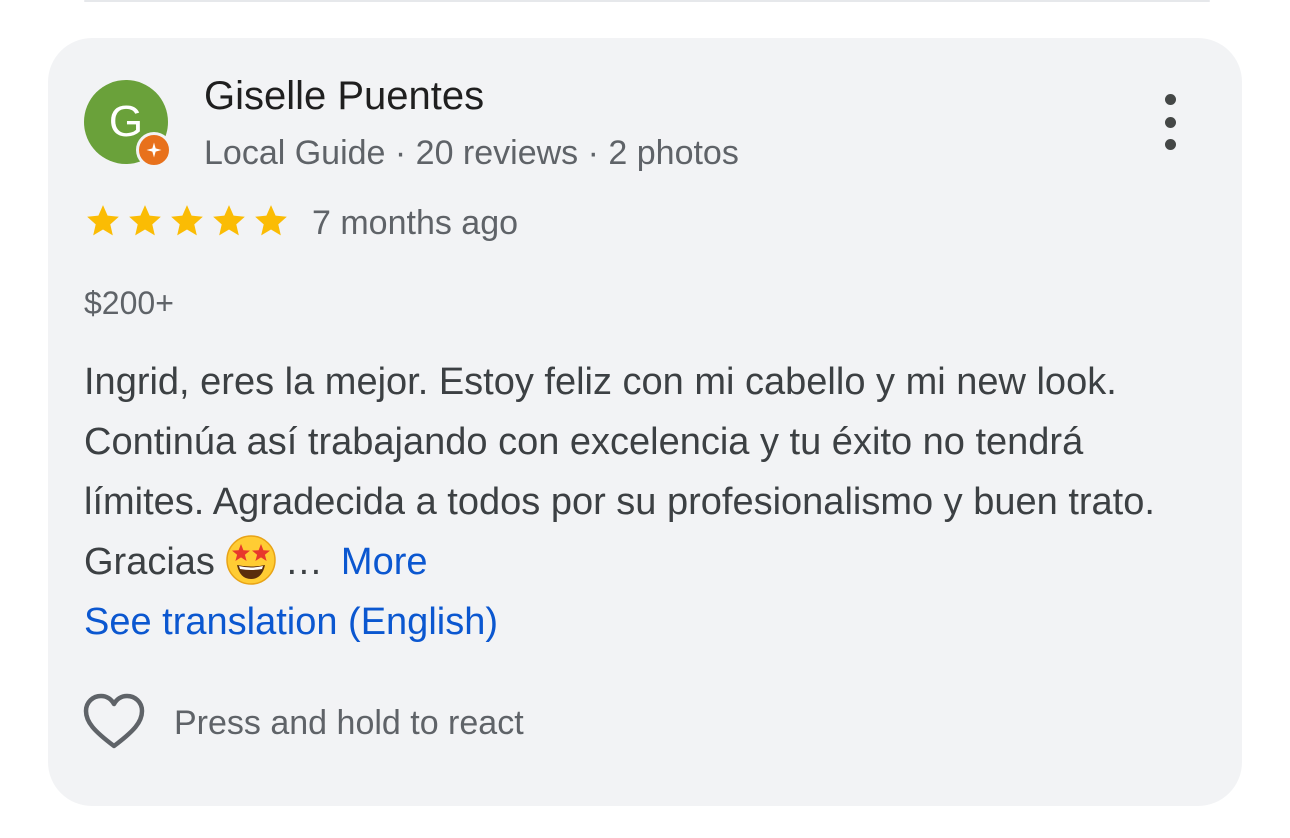  I want to click on price-range: $200+, so click(129, 303).